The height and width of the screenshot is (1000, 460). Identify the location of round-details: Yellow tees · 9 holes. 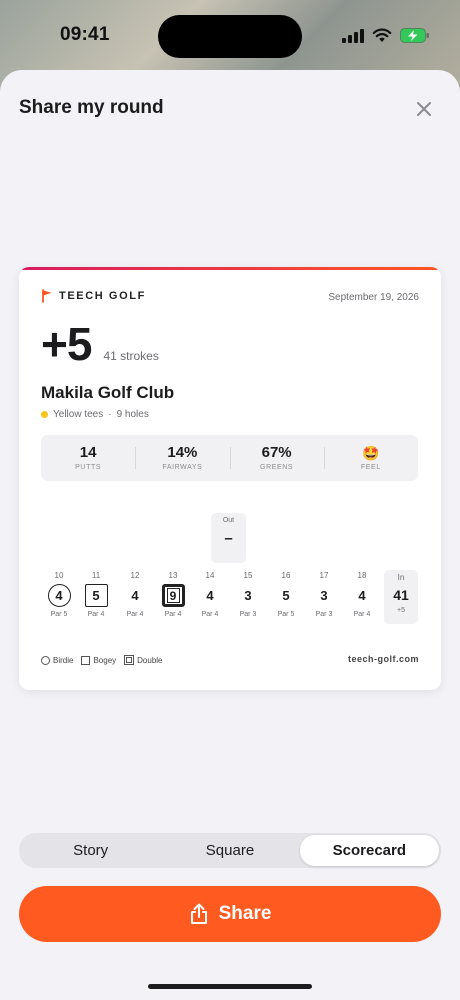
(95, 414).